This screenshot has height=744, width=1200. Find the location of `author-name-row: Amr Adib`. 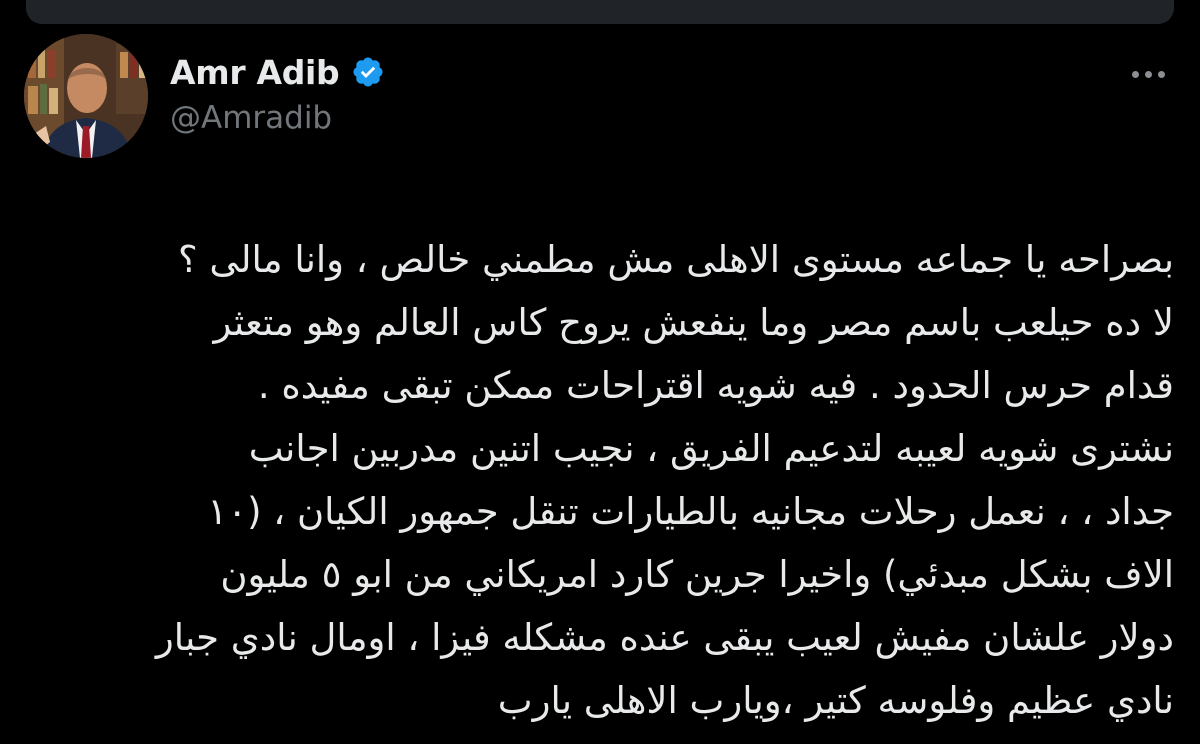

author-name-row: Amr Adib is located at coordinates (277, 72).